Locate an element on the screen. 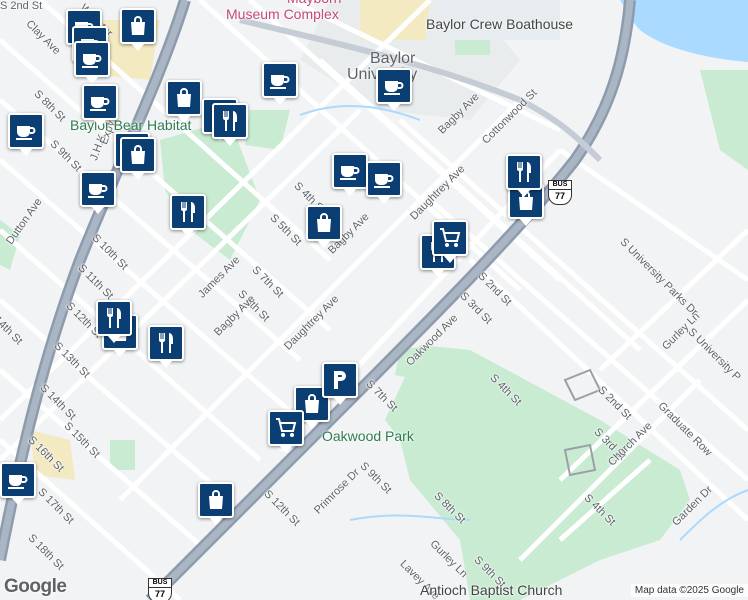 The width and height of the screenshot is (748, 600). place-label: Oakwood Park is located at coordinates (368, 436).